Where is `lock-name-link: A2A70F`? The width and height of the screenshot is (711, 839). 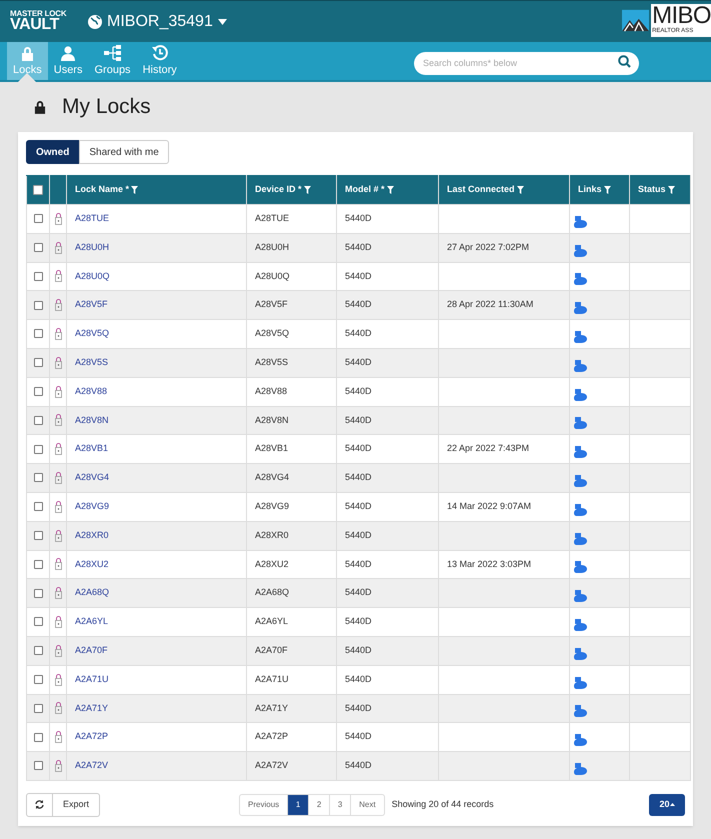
lock-name-link: A2A70F is located at coordinates (91, 649).